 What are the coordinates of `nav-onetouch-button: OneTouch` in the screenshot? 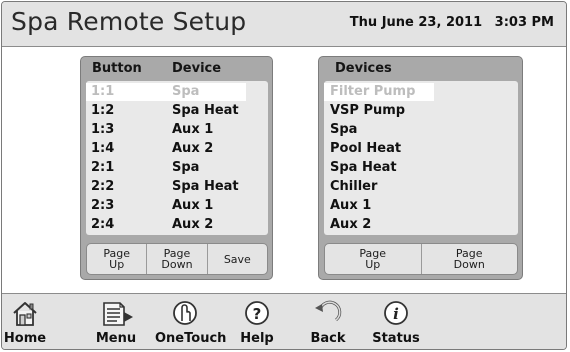 It's located at (191, 323).